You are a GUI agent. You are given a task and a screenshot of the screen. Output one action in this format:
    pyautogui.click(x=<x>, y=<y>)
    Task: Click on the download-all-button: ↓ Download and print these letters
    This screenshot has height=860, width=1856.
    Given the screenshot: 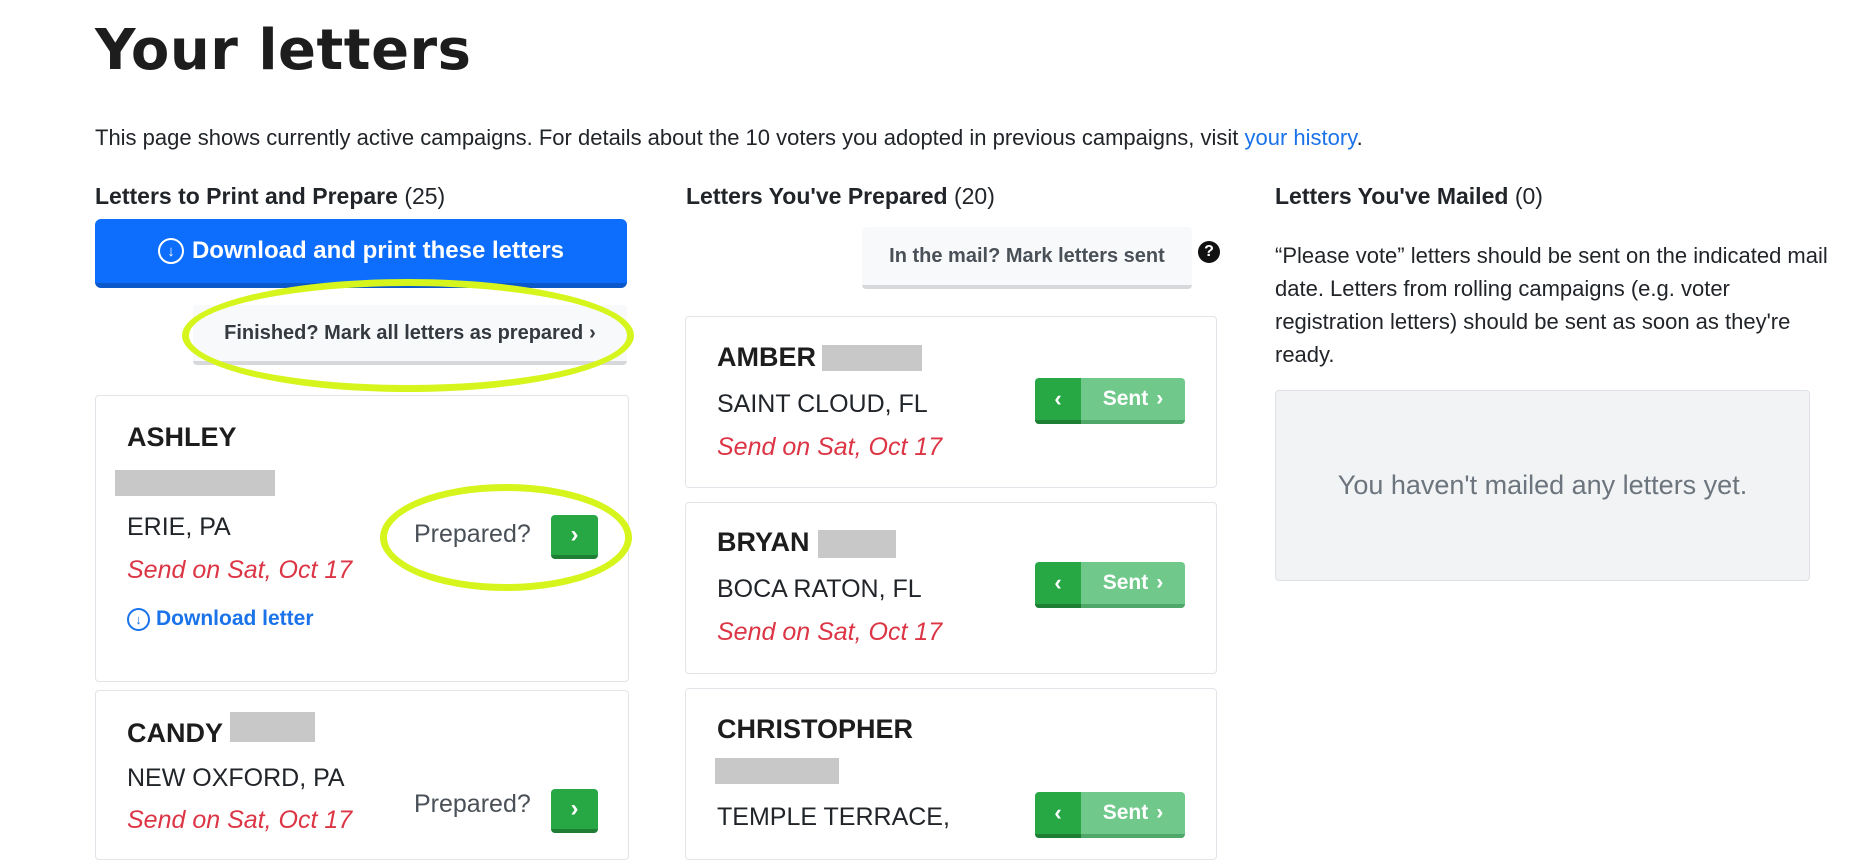 What is the action you would take?
    pyautogui.click(x=361, y=253)
    